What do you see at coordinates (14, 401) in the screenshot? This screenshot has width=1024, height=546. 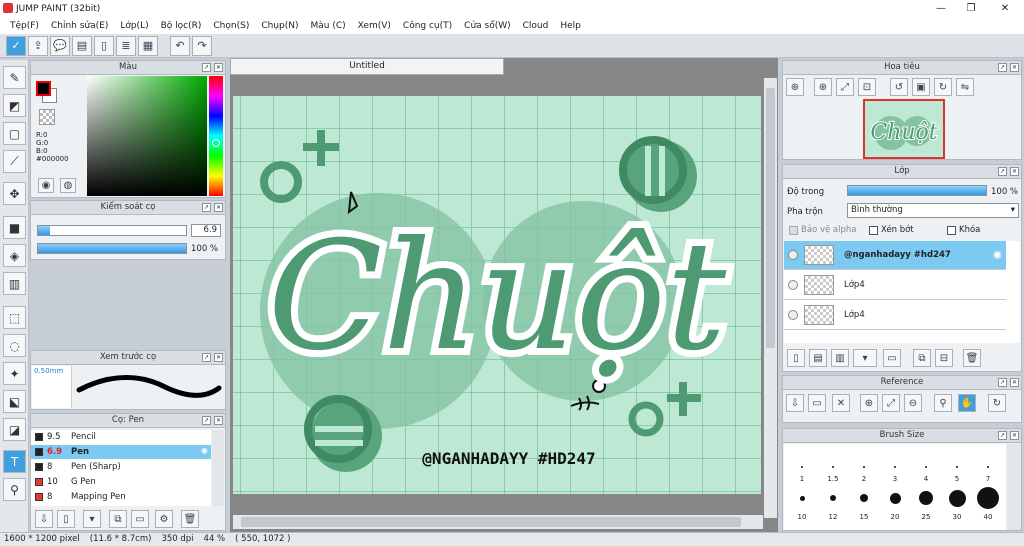 I see `selection-pen-tool-icon: ⬕` at bounding box center [14, 401].